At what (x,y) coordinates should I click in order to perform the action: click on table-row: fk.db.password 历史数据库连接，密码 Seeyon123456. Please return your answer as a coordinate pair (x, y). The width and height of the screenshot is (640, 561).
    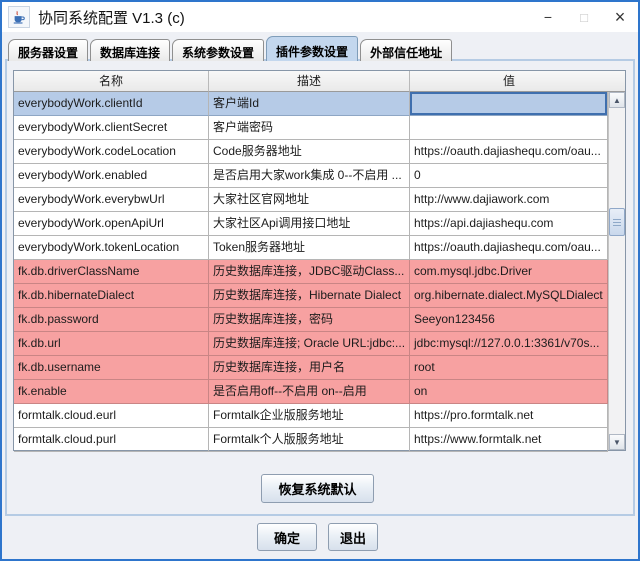
    Looking at the image, I should click on (319, 320).